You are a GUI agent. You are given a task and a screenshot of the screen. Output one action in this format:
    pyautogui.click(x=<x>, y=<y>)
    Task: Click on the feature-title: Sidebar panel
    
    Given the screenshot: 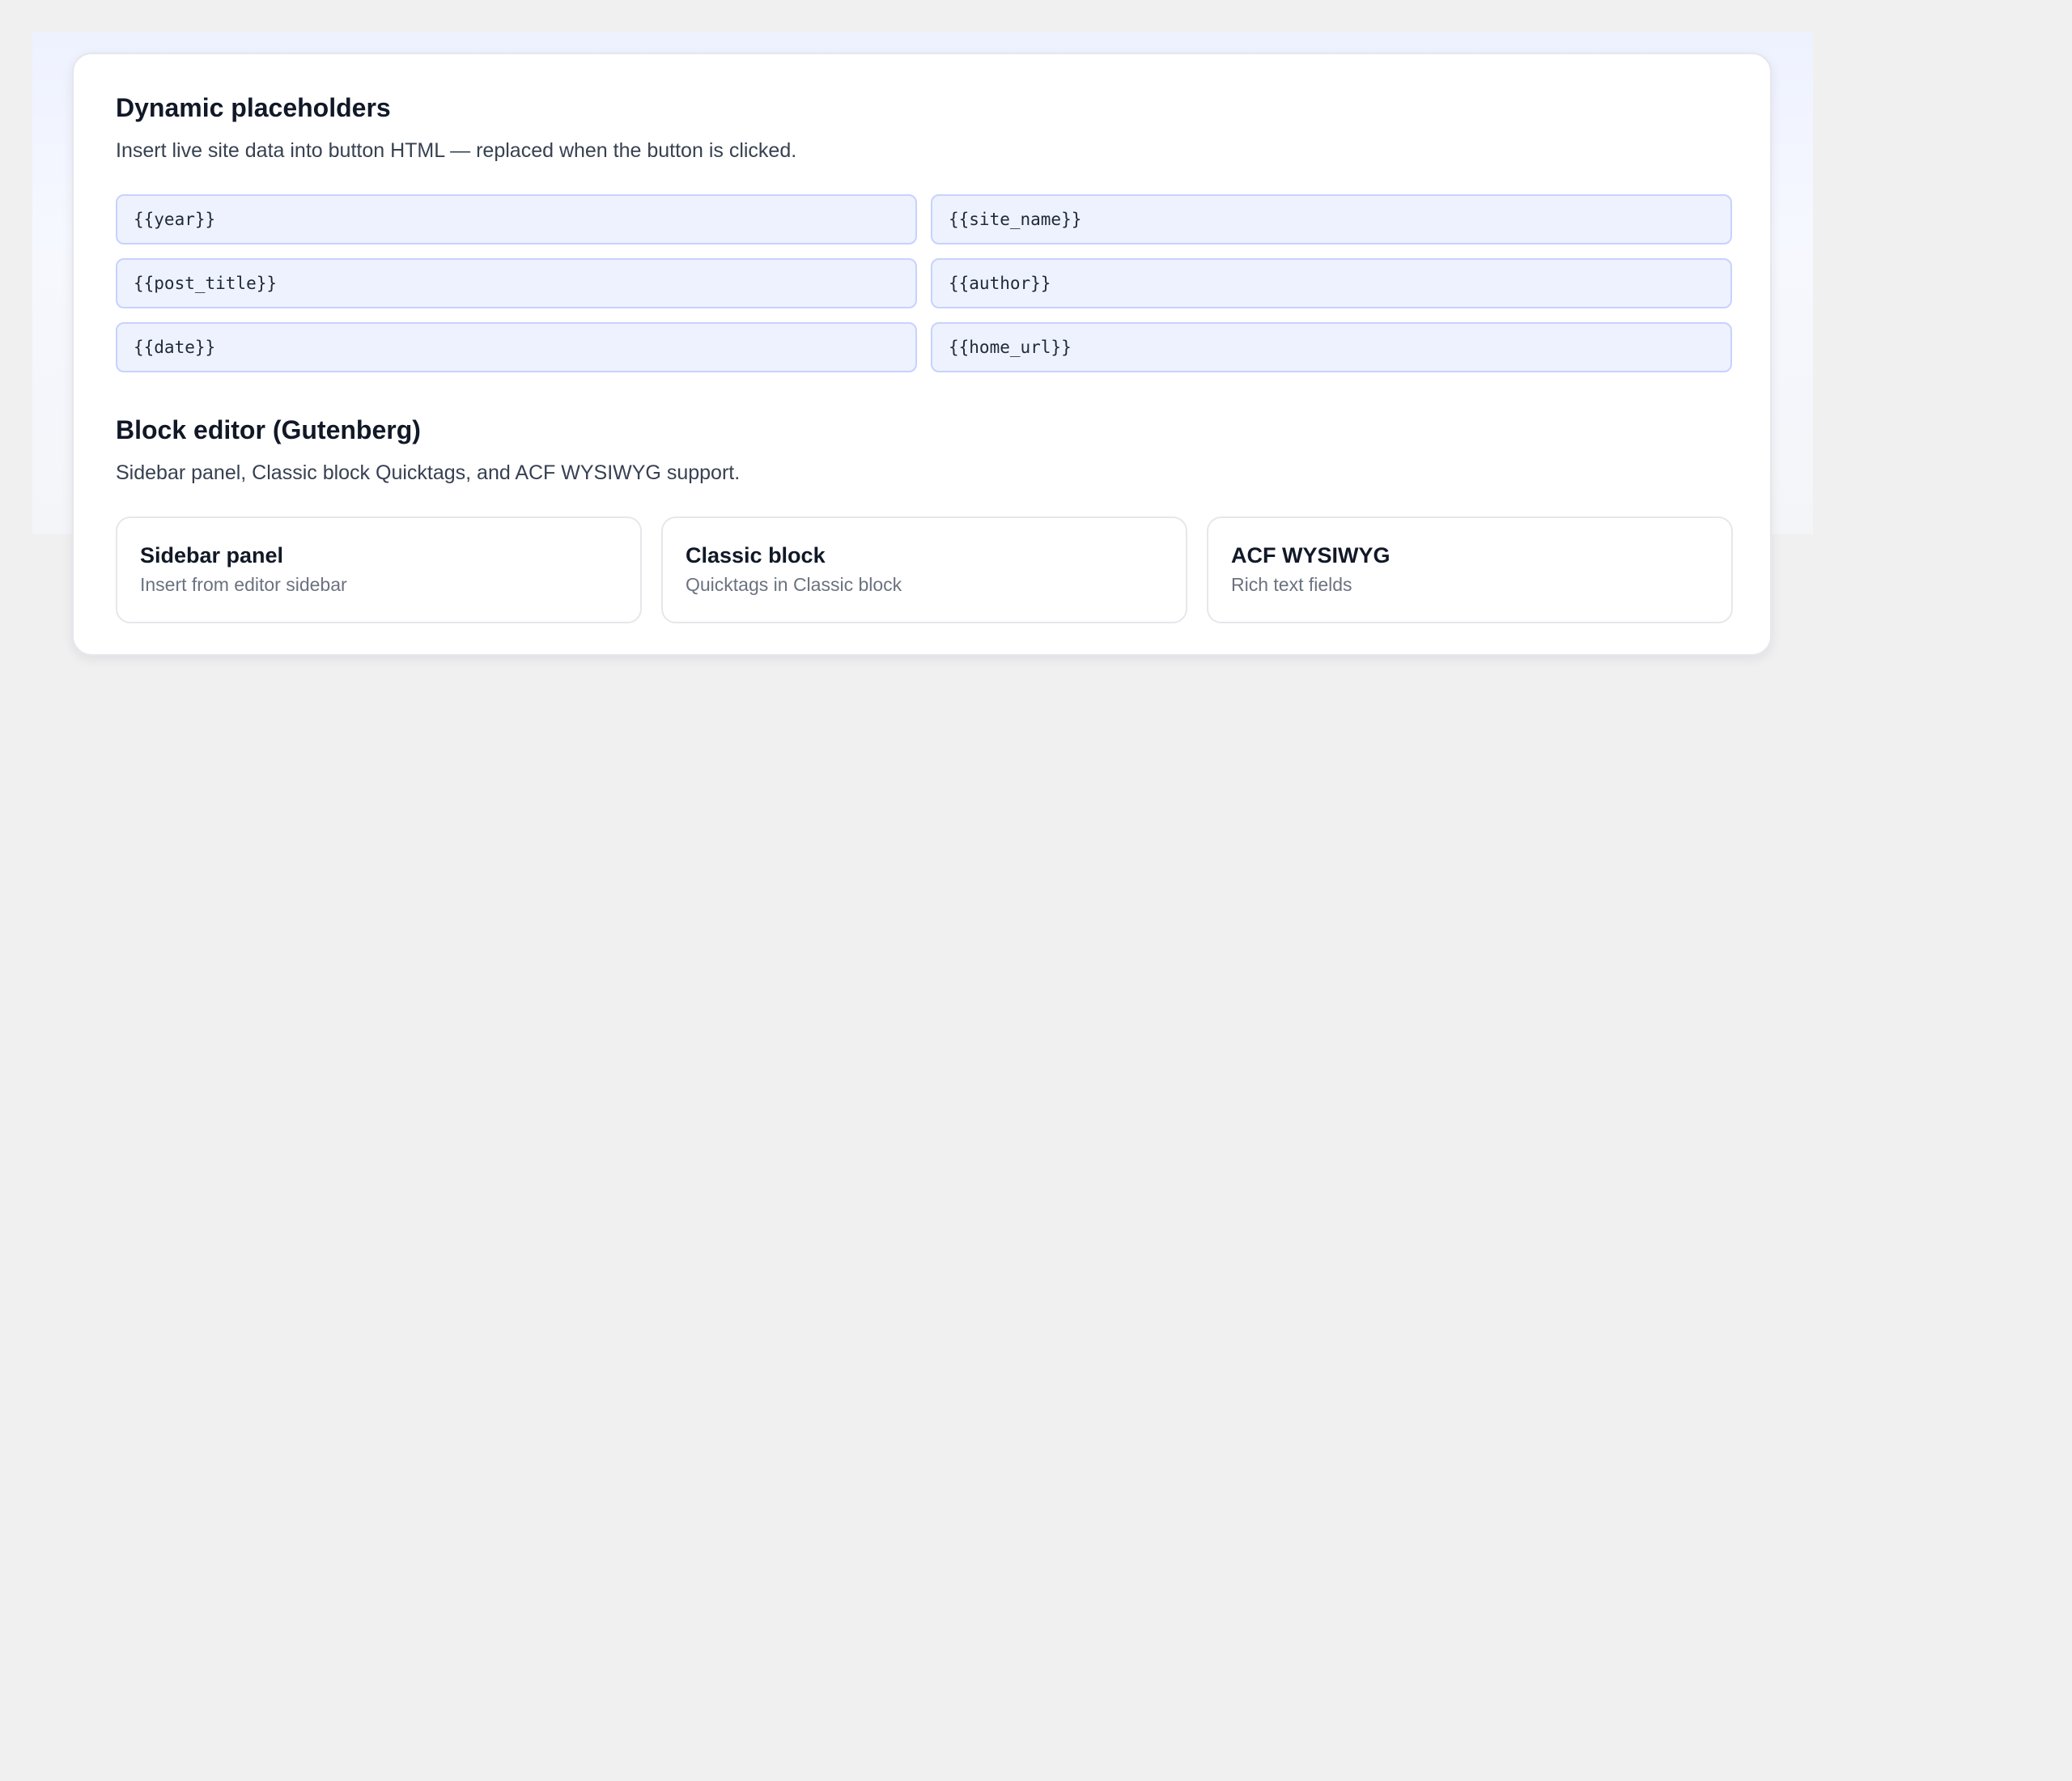 What is the action you would take?
    pyautogui.click(x=212, y=555)
    